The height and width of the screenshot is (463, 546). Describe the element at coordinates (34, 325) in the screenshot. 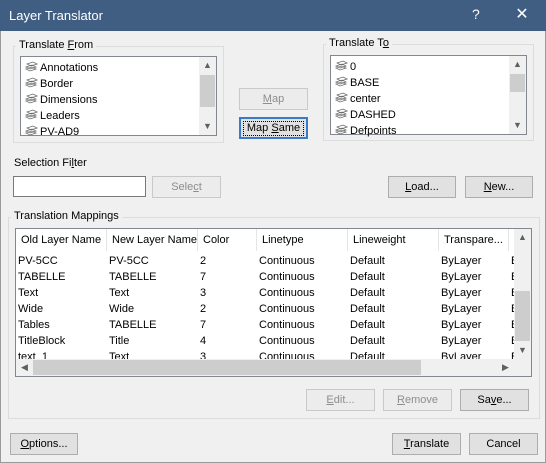

I see `cell-old-layer: Tables` at that location.